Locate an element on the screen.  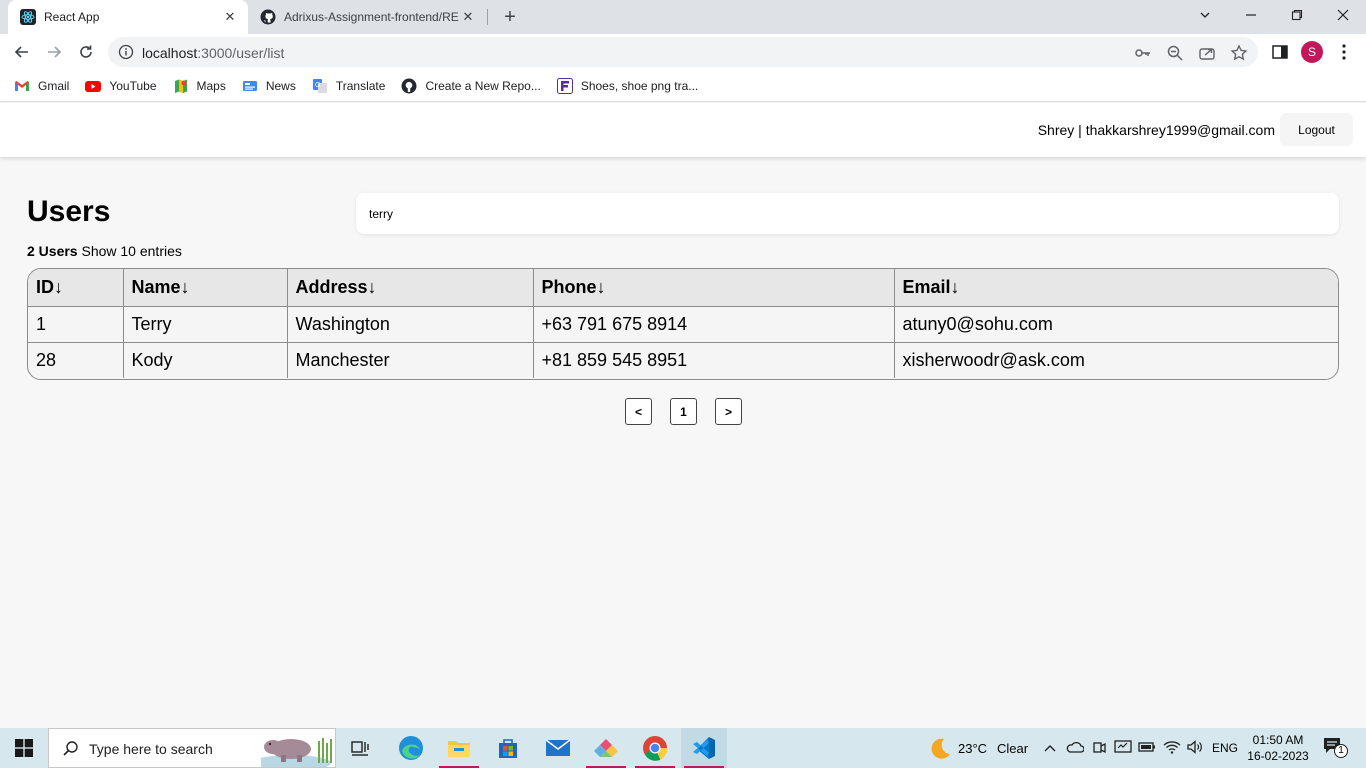
bookmark-label: YouTube is located at coordinates (133, 85).